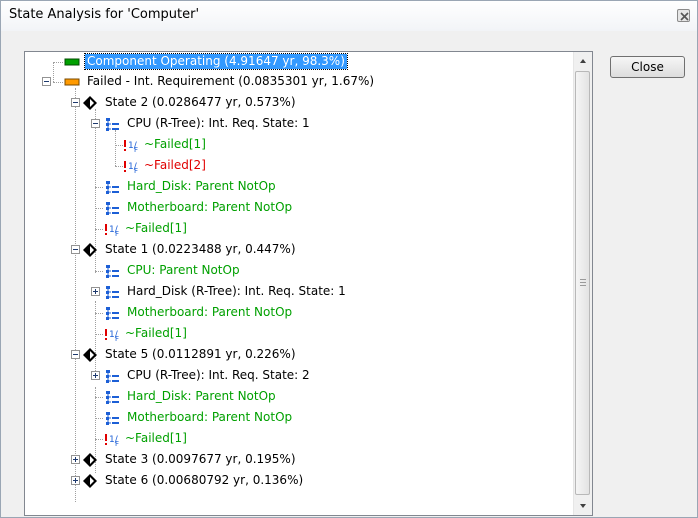 The height and width of the screenshot is (518, 698). Describe the element at coordinates (72, 62) in the screenshot. I see `green-status-bar-icon` at that location.